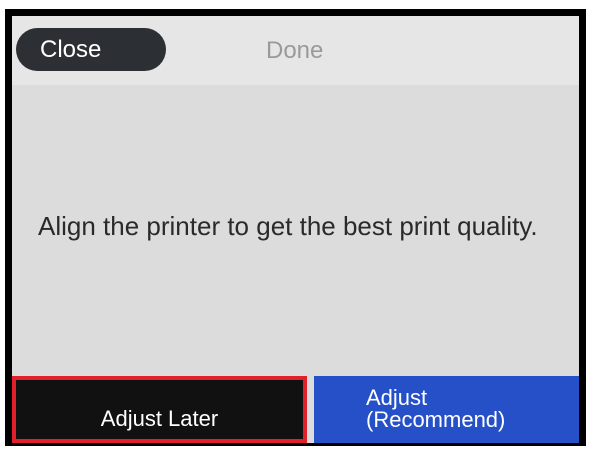 The image size is (594, 449). Describe the element at coordinates (91, 49) in the screenshot. I see `close-button: Close` at that location.